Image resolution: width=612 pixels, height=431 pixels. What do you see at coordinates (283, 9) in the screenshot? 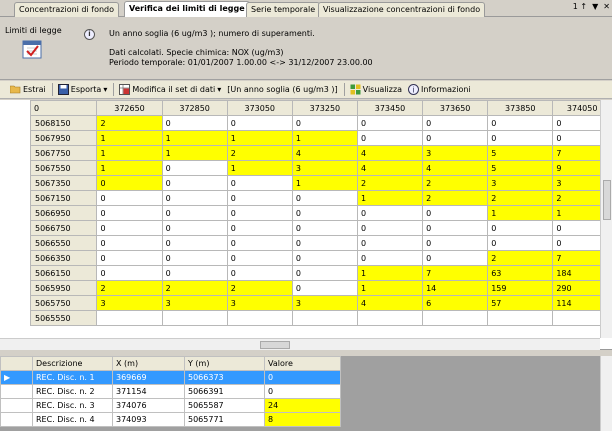
I see `tab-serie-temporale: Serie temporale` at bounding box center [283, 9].